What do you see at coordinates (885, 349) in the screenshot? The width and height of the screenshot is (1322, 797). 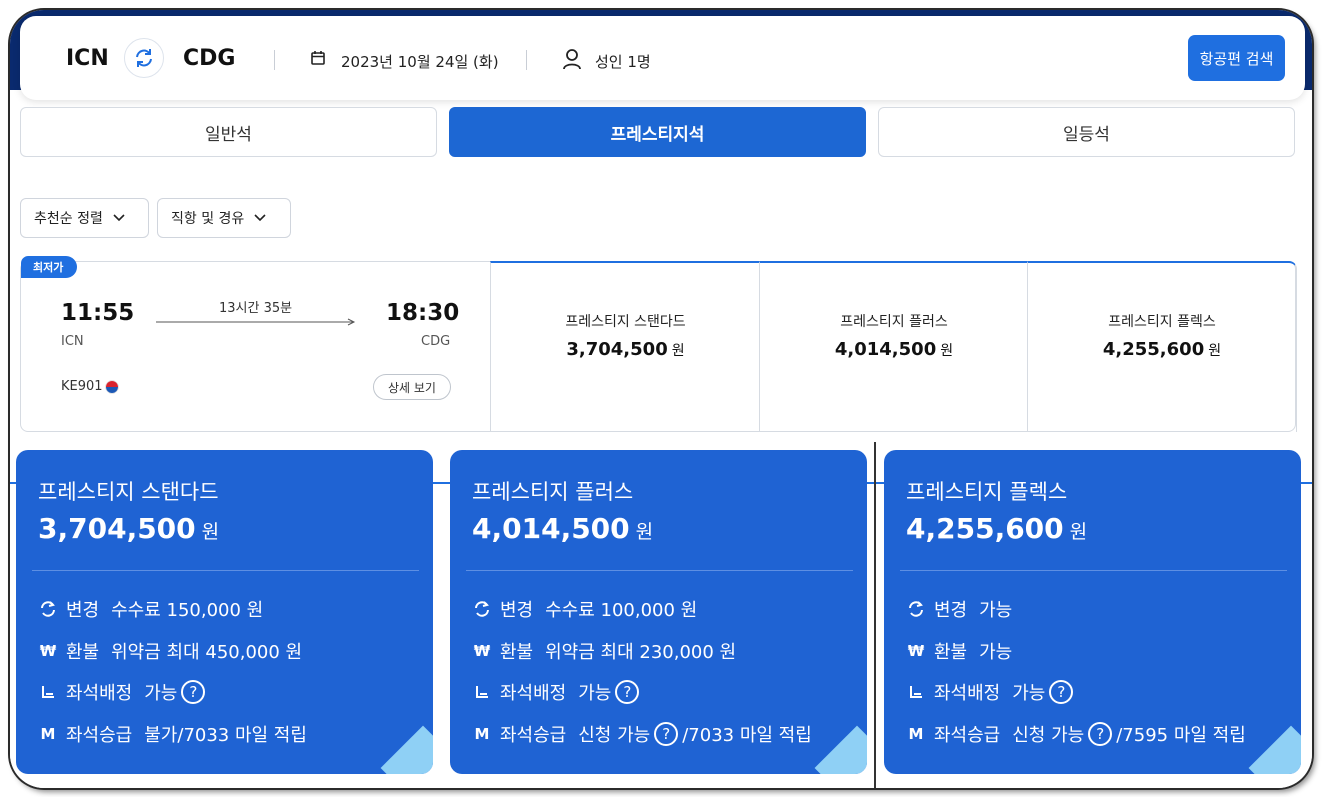 I see `fare-amount: 4,014,500` at bounding box center [885, 349].